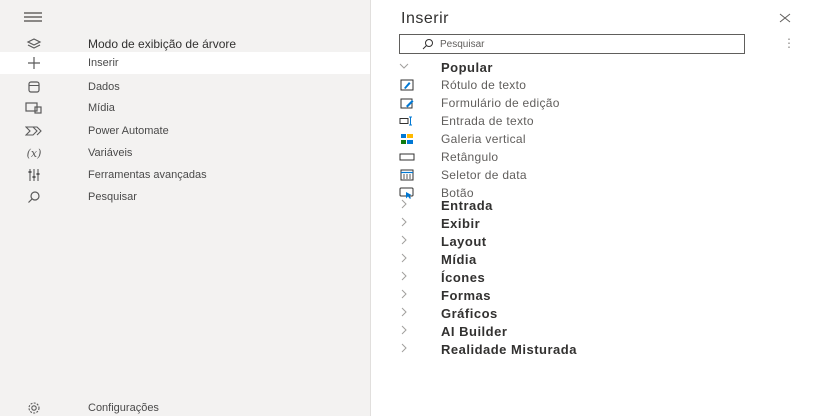 This screenshot has height=419, width=831. Describe the element at coordinates (185, 63) in the screenshot. I see `nav-item-insert: Inserir` at that location.